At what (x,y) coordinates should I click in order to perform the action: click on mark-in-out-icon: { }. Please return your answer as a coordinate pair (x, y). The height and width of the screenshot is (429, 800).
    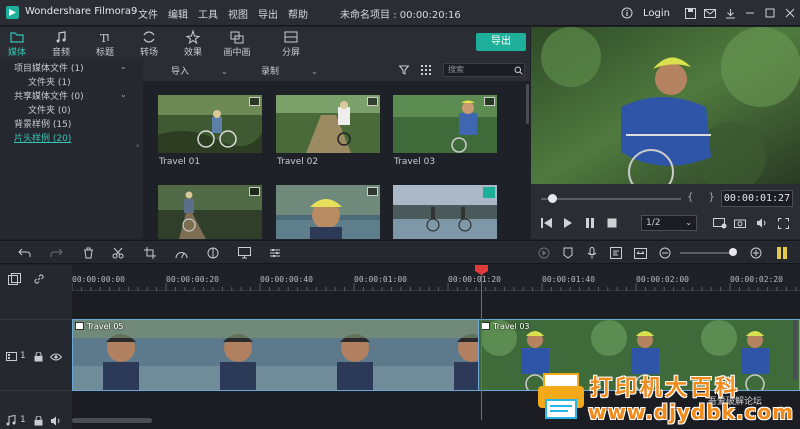
    Looking at the image, I should click on (704, 197).